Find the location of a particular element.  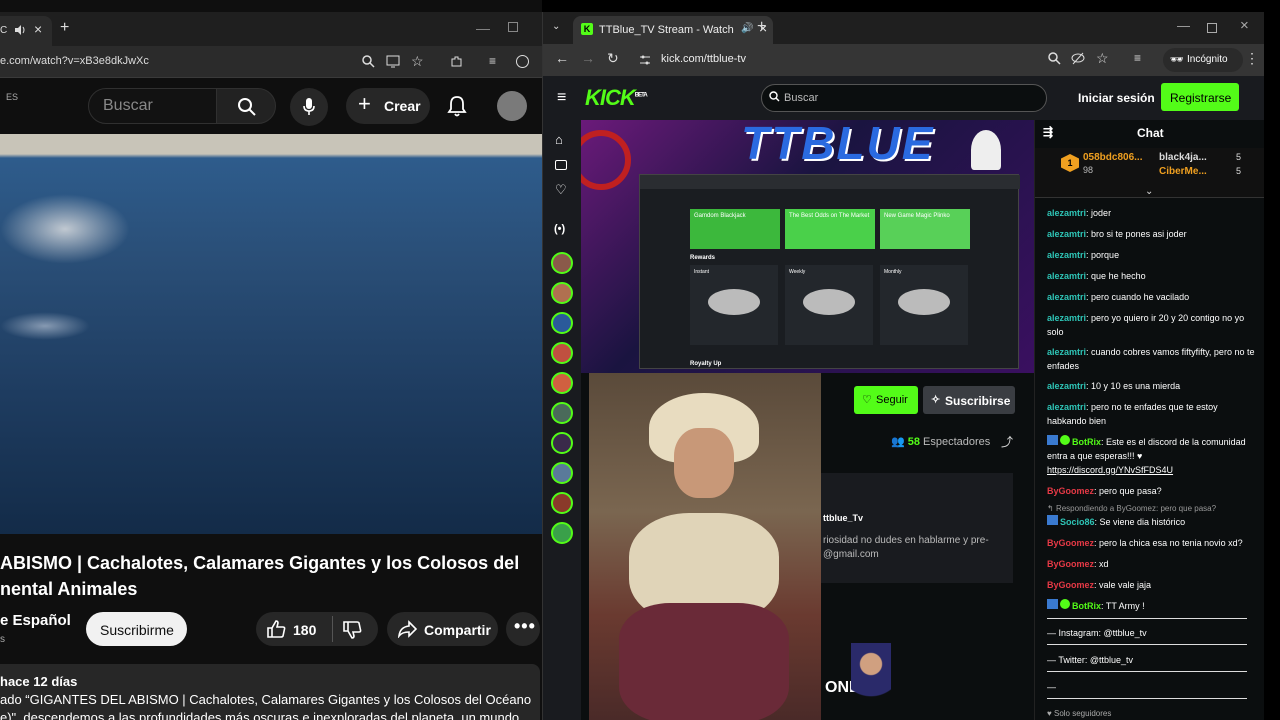

home-icon: ⌂ is located at coordinates (559, 139).